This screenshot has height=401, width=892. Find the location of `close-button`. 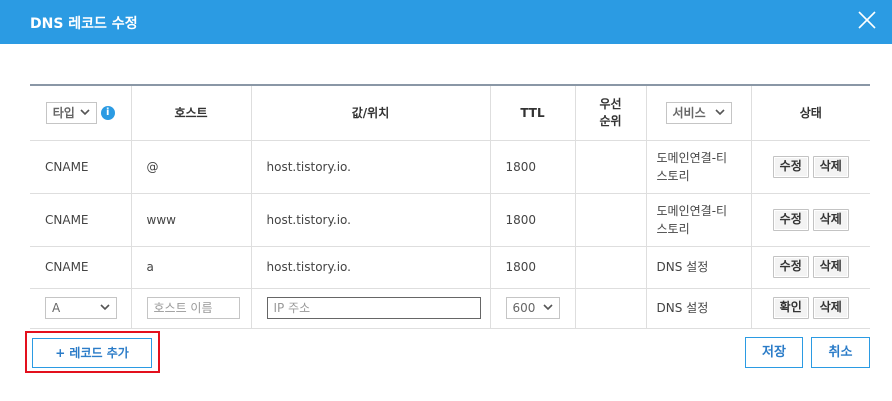

close-button is located at coordinates (867, 20).